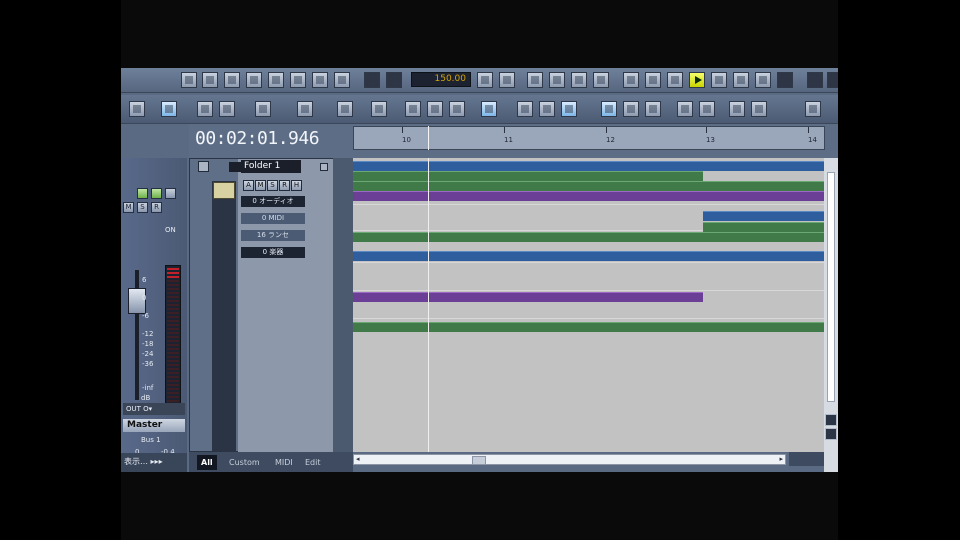 The height and width of the screenshot is (540, 960). Describe the element at coordinates (394, 80) in the screenshot. I see `disabled-icon` at that location.